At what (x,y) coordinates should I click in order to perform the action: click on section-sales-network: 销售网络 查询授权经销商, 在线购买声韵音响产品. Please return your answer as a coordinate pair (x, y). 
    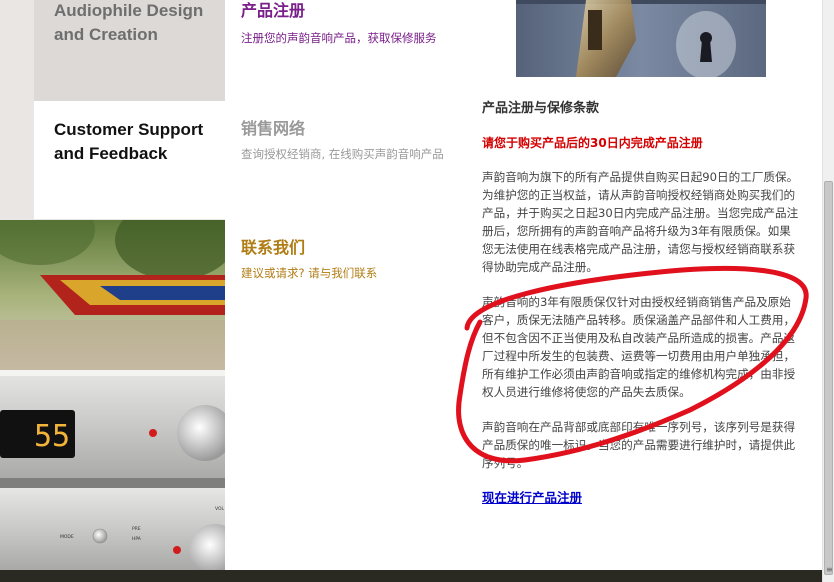
    Looking at the image, I should click on (342, 140).